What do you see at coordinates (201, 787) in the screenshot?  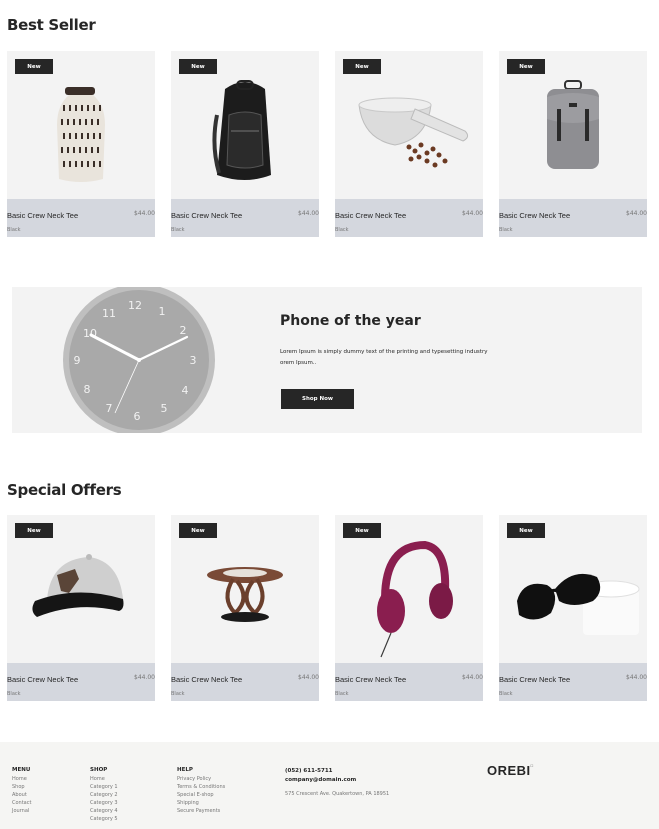 I see `footer-link: Terms & Conditions` at bounding box center [201, 787].